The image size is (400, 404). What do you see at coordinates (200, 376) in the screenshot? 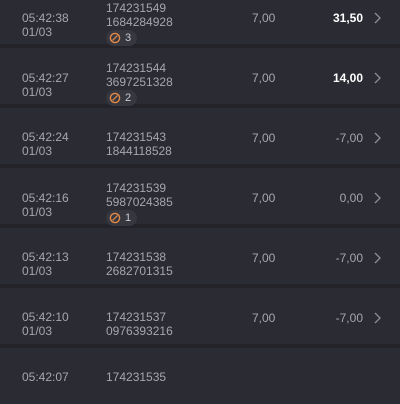
I see `transaction-row: 05:42:07 174231535` at bounding box center [200, 376].